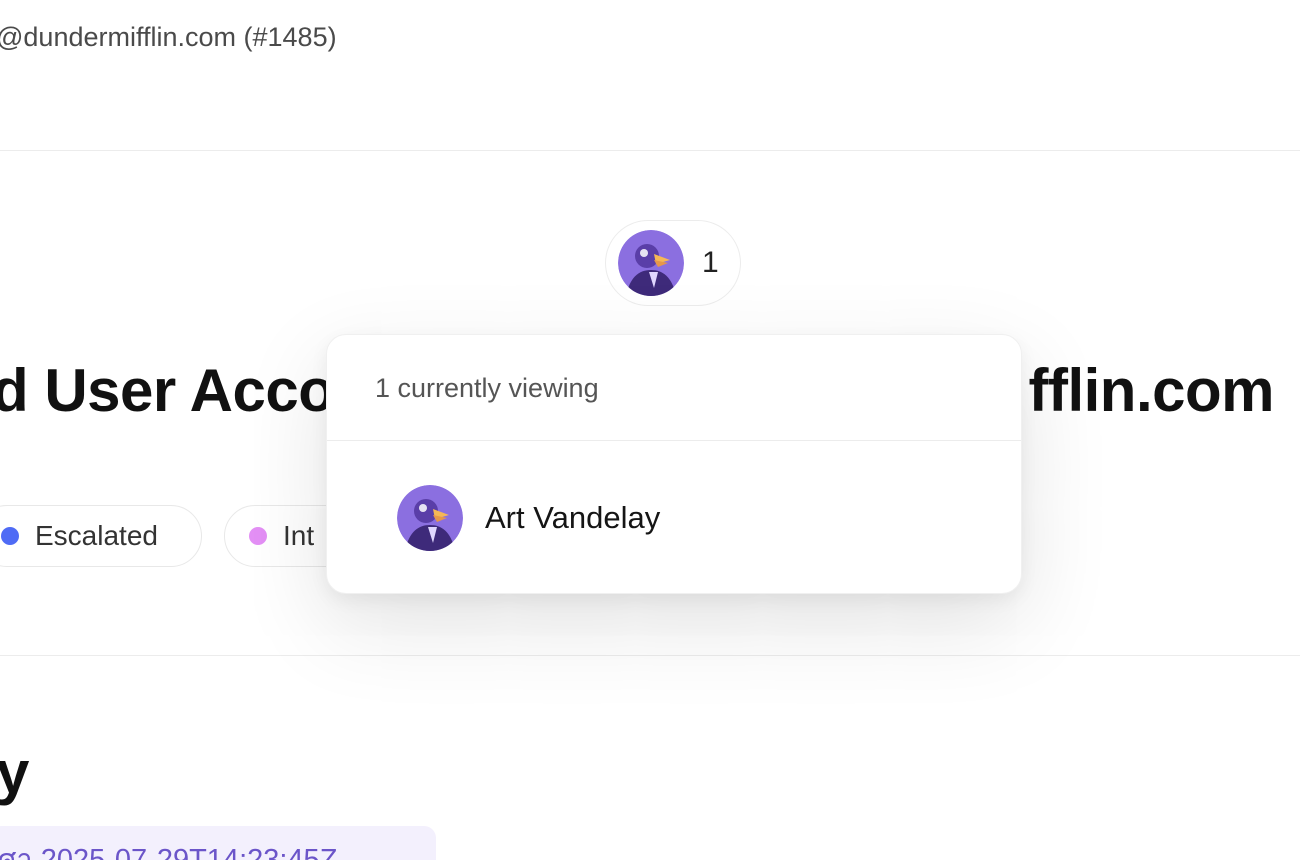 The height and width of the screenshot is (860, 1300). Describe the element at coordinates (15, 772) in the screenshot. I see `activity-section-title: y` at that location.